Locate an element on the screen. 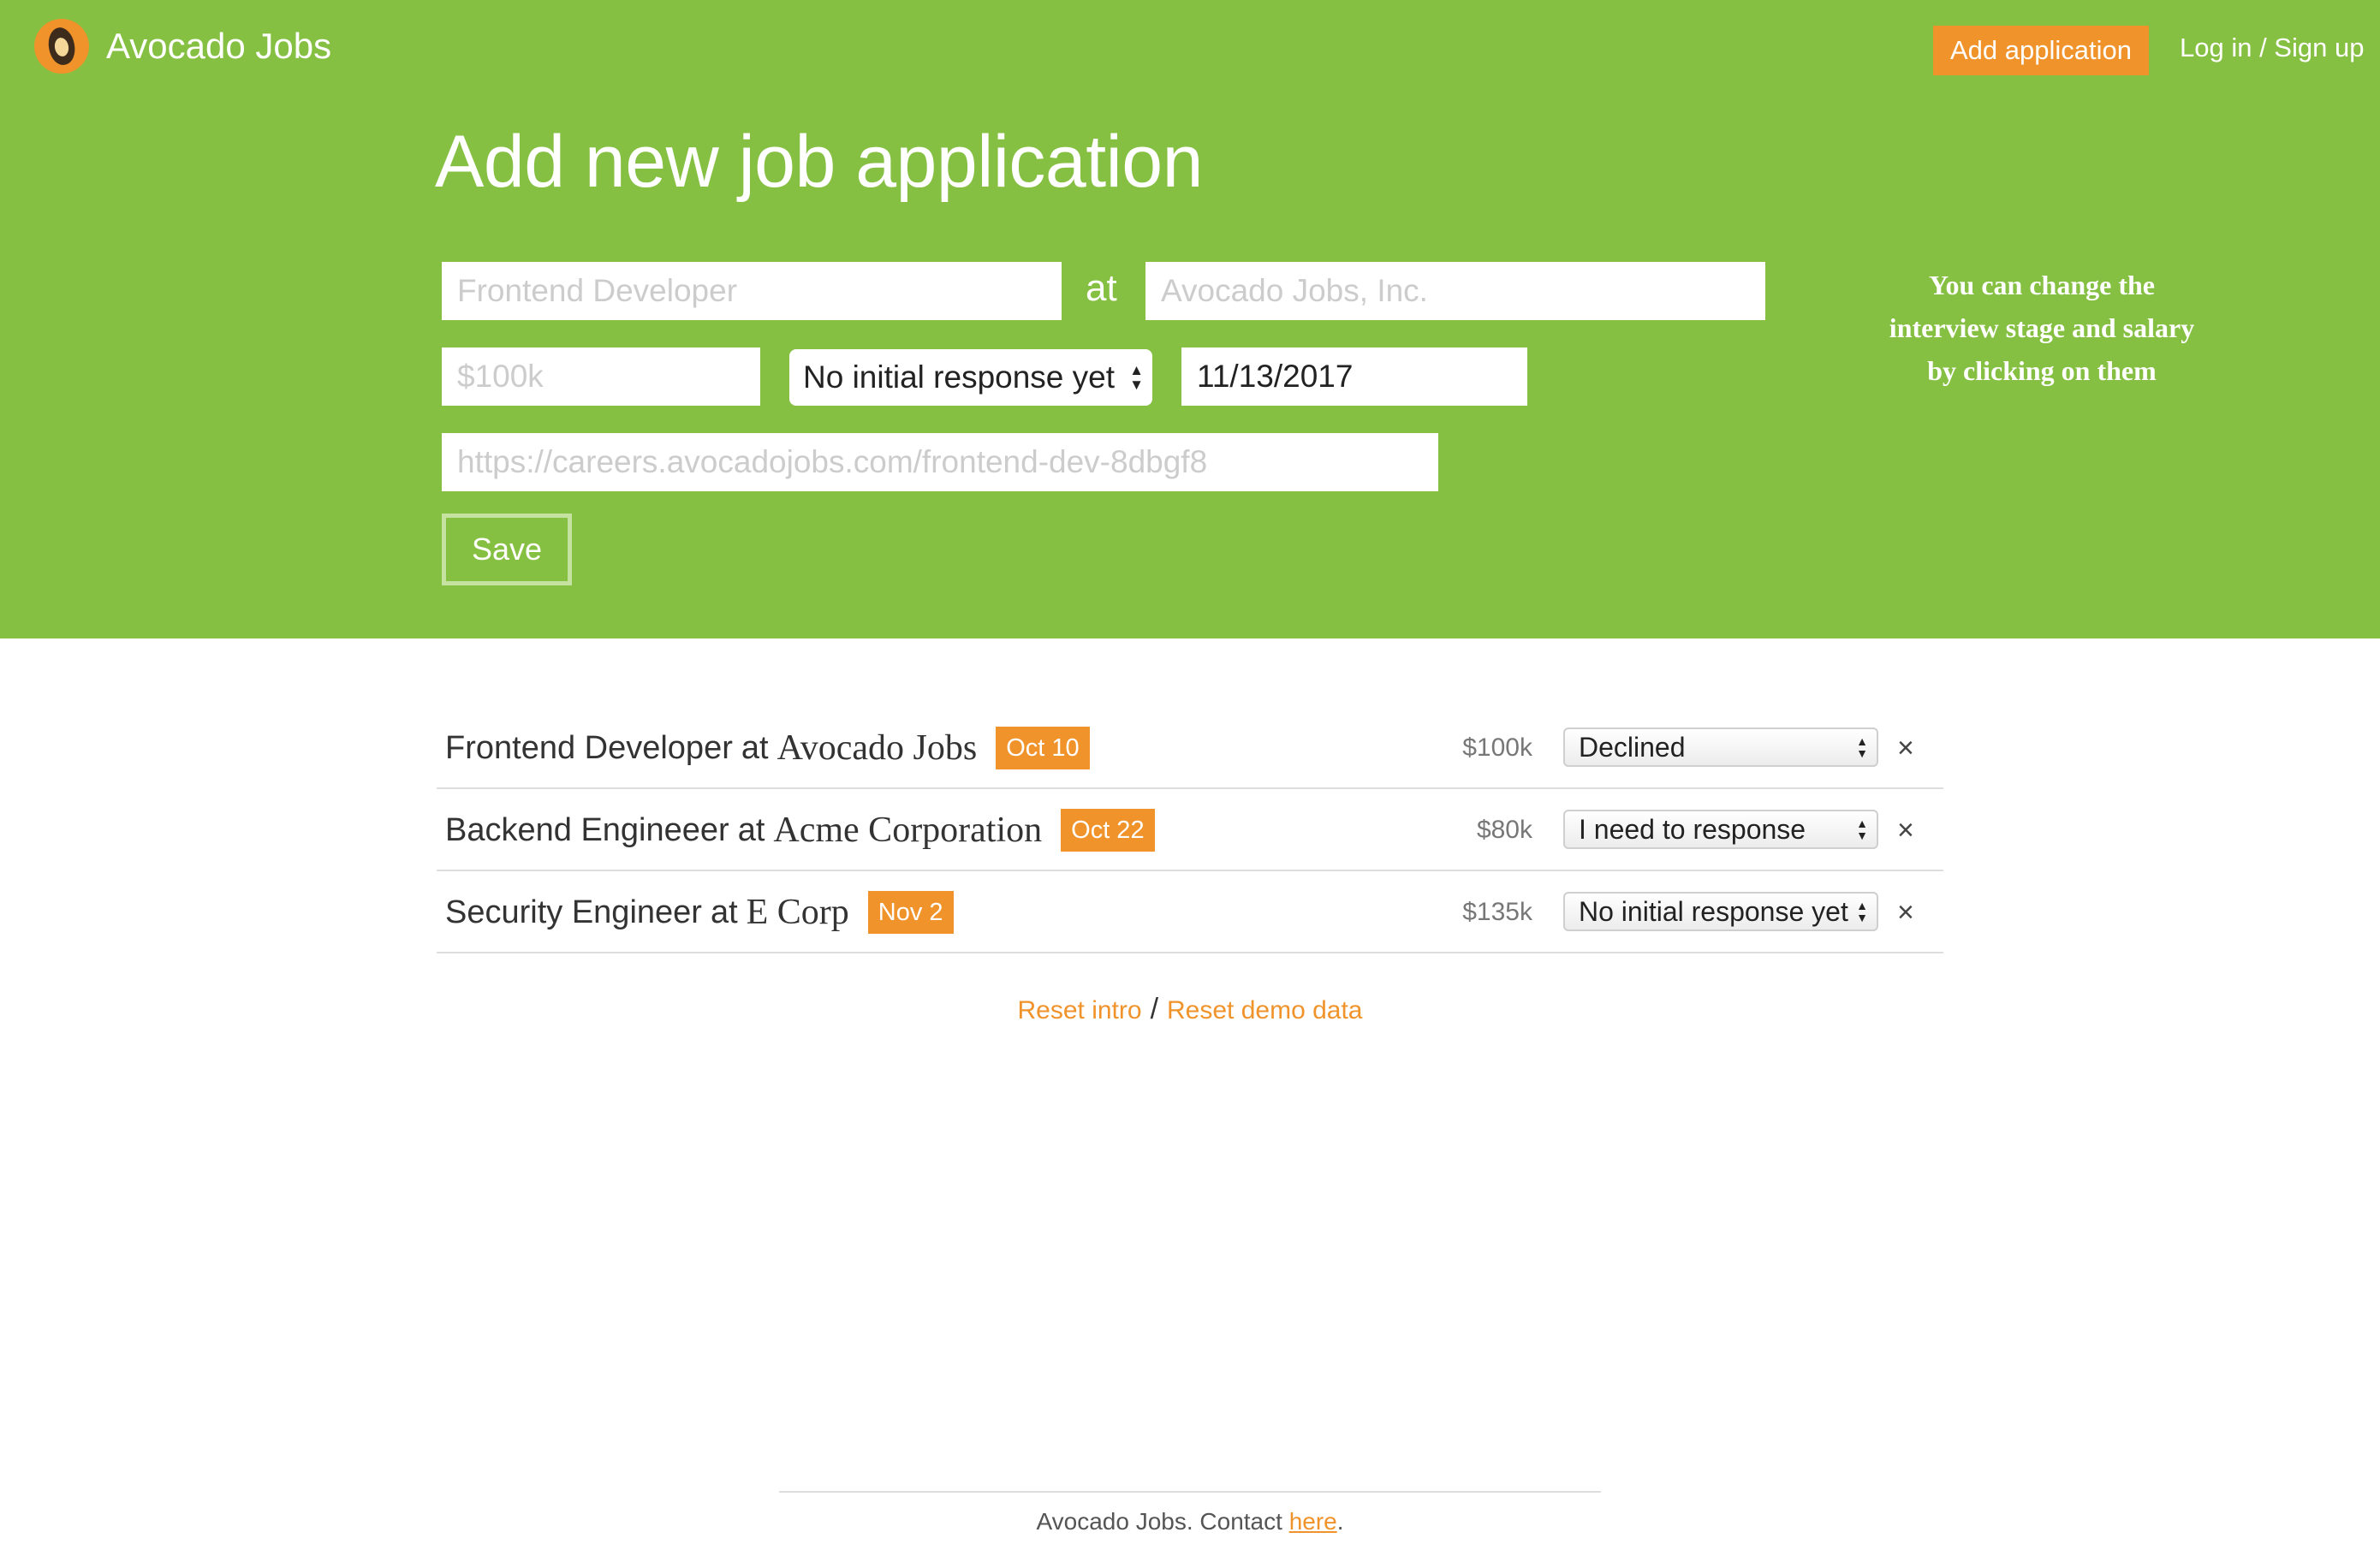 Image resolution: width=2380 pixels, height=1556 pixels. application-company: E Corp is located at coordinates (798, 912).